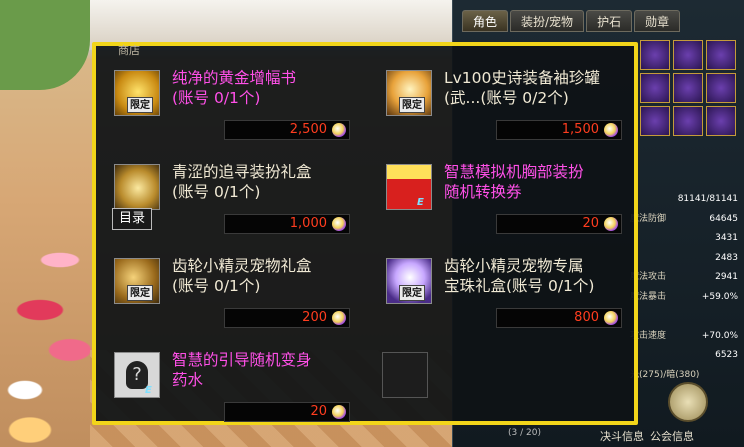 This screenshot has width=744, height=447. What do you see at coordinates (137, 93) in the screenshot?
I see `golden-book-icon: 限定` at bounding box center [137, 93].